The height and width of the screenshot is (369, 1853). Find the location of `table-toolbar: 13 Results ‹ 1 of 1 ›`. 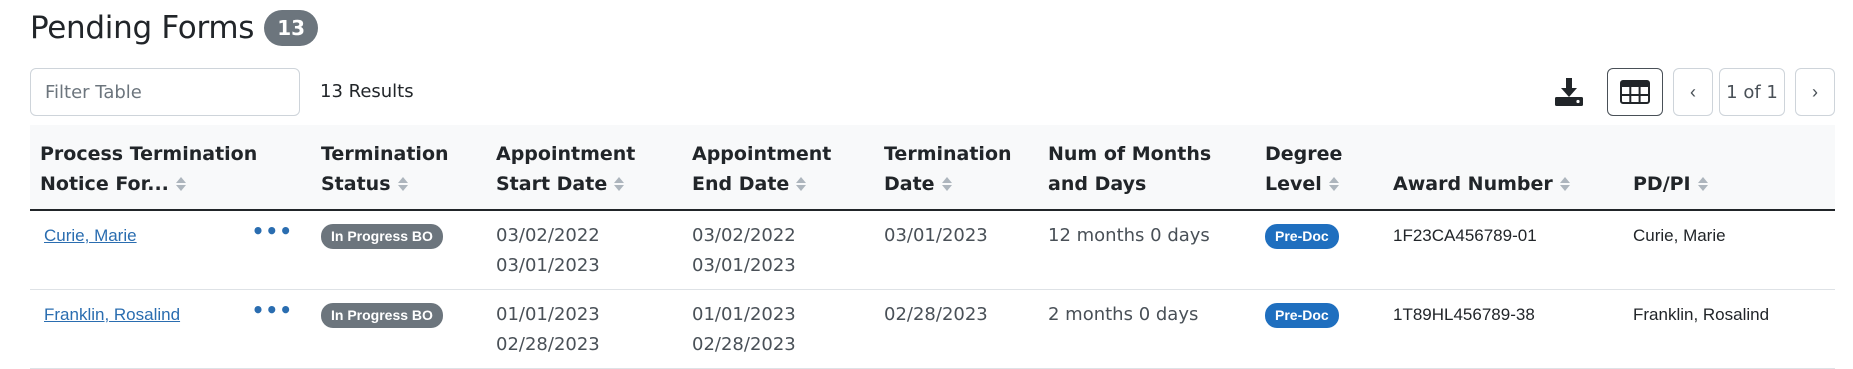

table-toolbar: 13 Results ‹ 1 of 1 › is located at coordinates (932, 92).